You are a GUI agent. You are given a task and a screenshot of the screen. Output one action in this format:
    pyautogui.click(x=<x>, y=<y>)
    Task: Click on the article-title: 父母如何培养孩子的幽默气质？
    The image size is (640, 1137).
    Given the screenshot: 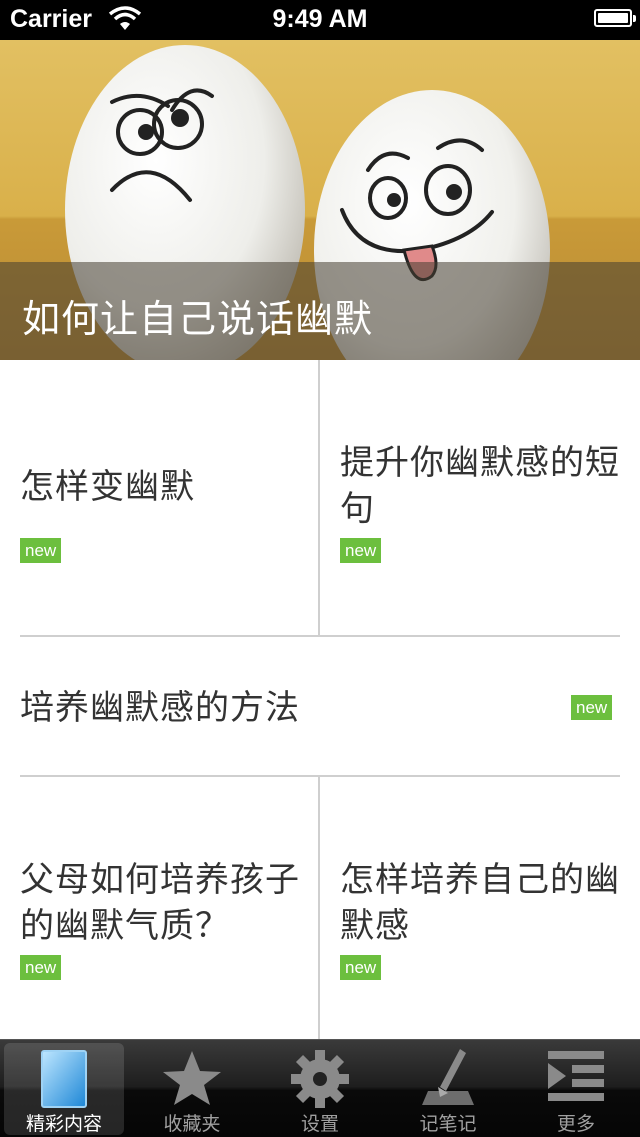 What is the action you would take?
    pyautogui.click(x=160, y=903)
    